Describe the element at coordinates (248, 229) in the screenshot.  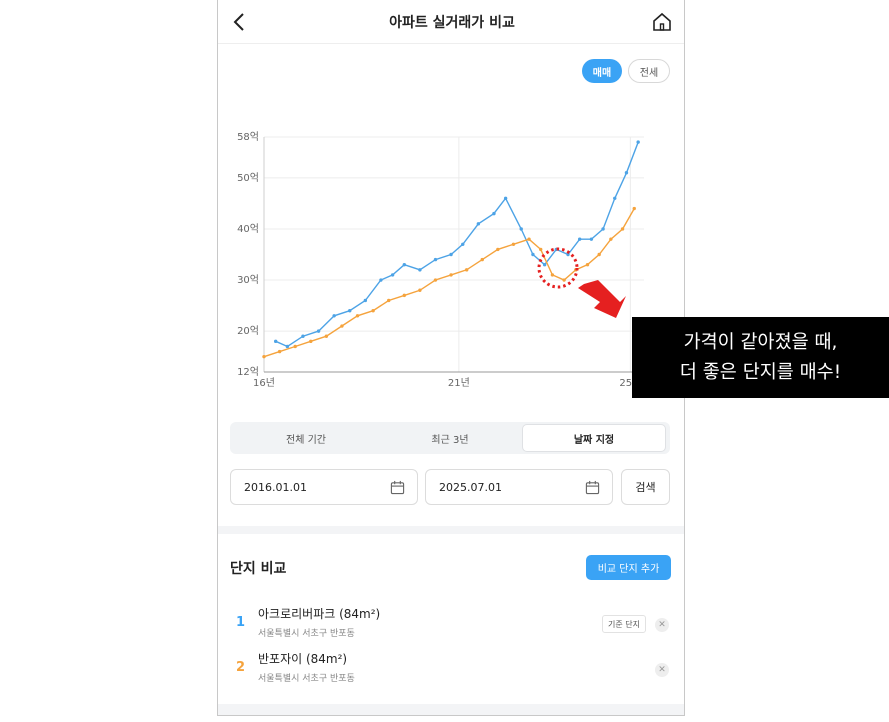
I see `y-tick-label: 40억` at that location.